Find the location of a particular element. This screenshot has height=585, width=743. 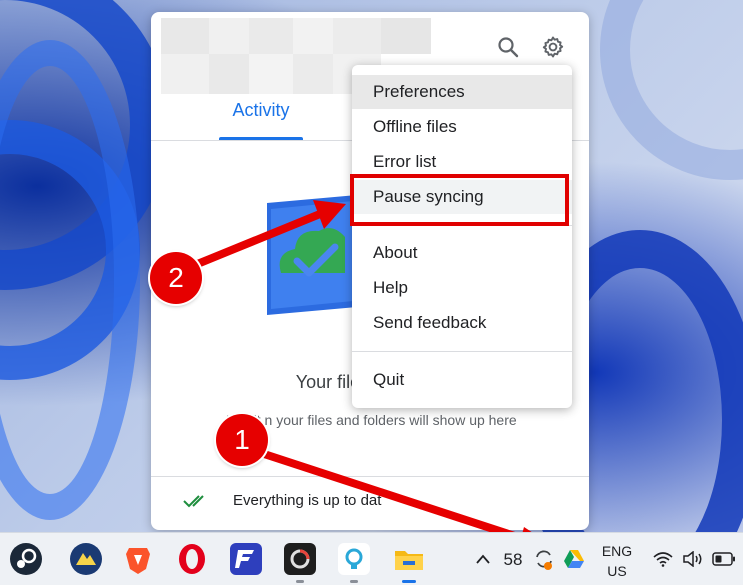

search-icon is located at coordinates (508, 47).